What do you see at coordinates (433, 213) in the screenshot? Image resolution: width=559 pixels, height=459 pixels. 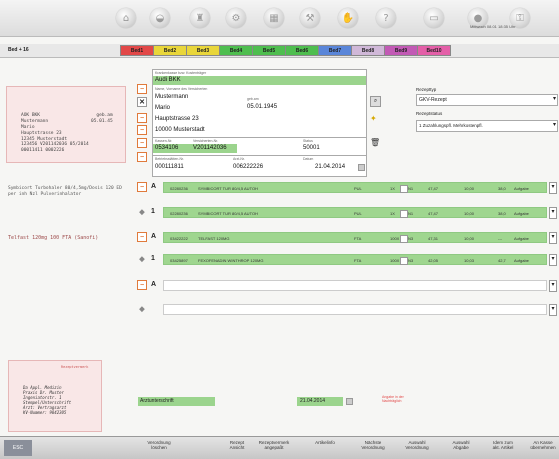 I see `row-p1: 47,47` at bounding box center [433, 213].